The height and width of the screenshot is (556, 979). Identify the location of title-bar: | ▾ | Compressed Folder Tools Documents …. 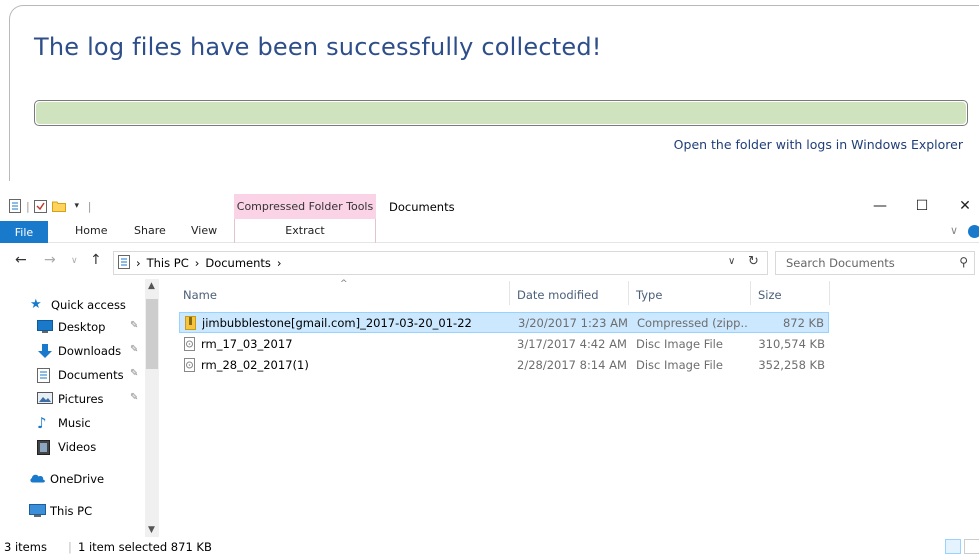
(489, 206).